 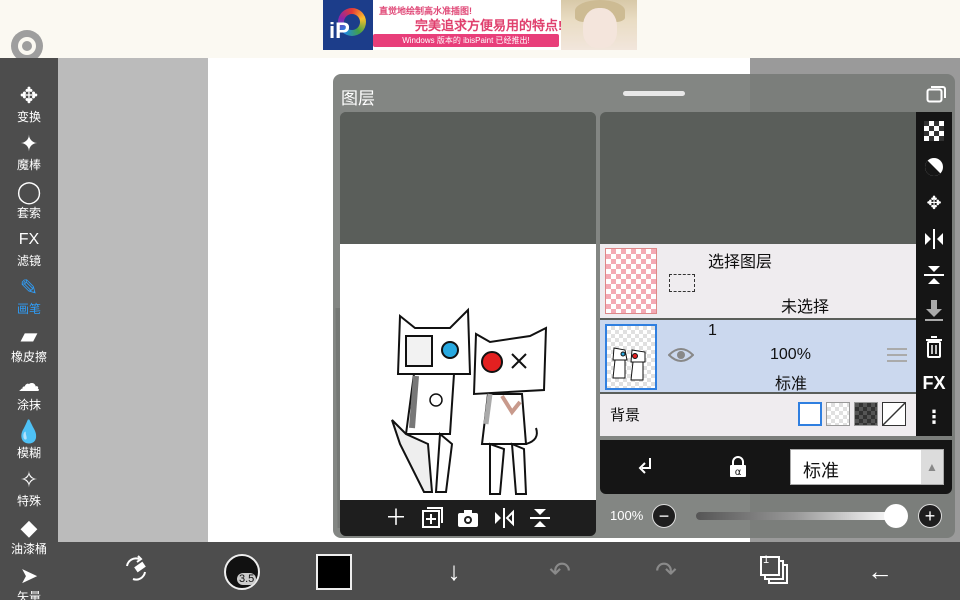 I want to click on layer-actions-strip: ✥ FX ⋮, so click(x=934, y=274).